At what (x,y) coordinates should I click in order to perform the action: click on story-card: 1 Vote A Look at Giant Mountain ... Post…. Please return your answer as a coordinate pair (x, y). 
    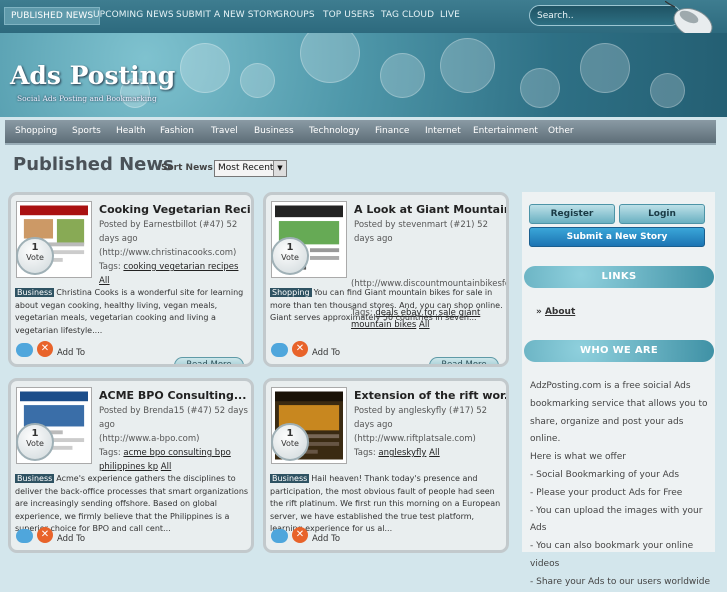
    Looking at the image, I should click on (386, 279).